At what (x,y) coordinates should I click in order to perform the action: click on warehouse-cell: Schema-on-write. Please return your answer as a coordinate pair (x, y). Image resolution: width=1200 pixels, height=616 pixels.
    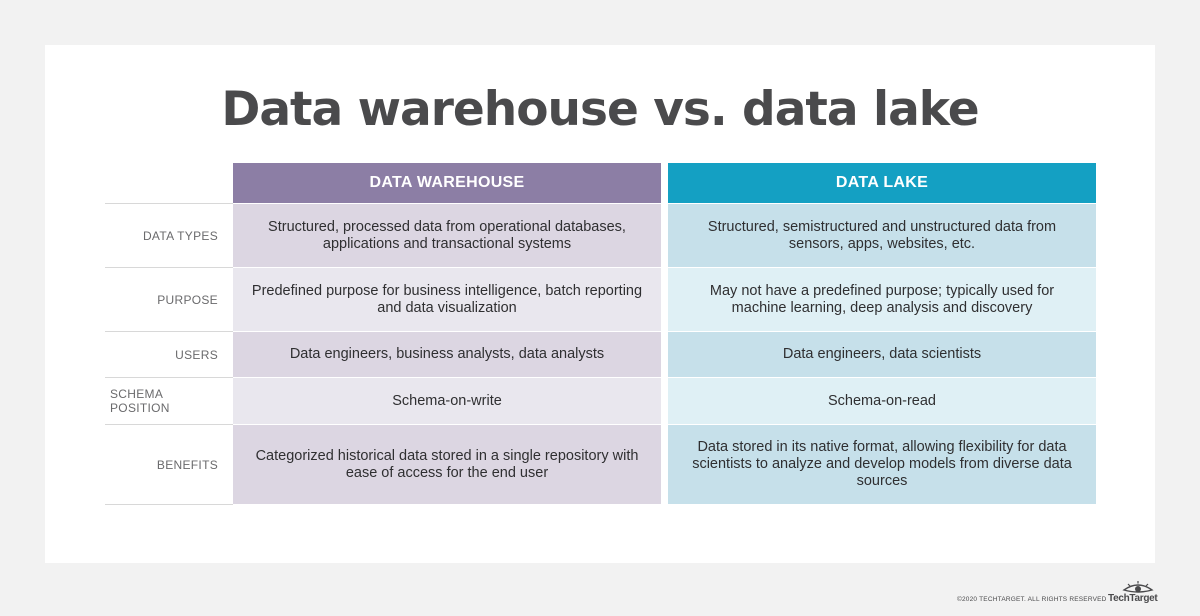
    Looking at the image, I should click on (447, 401).